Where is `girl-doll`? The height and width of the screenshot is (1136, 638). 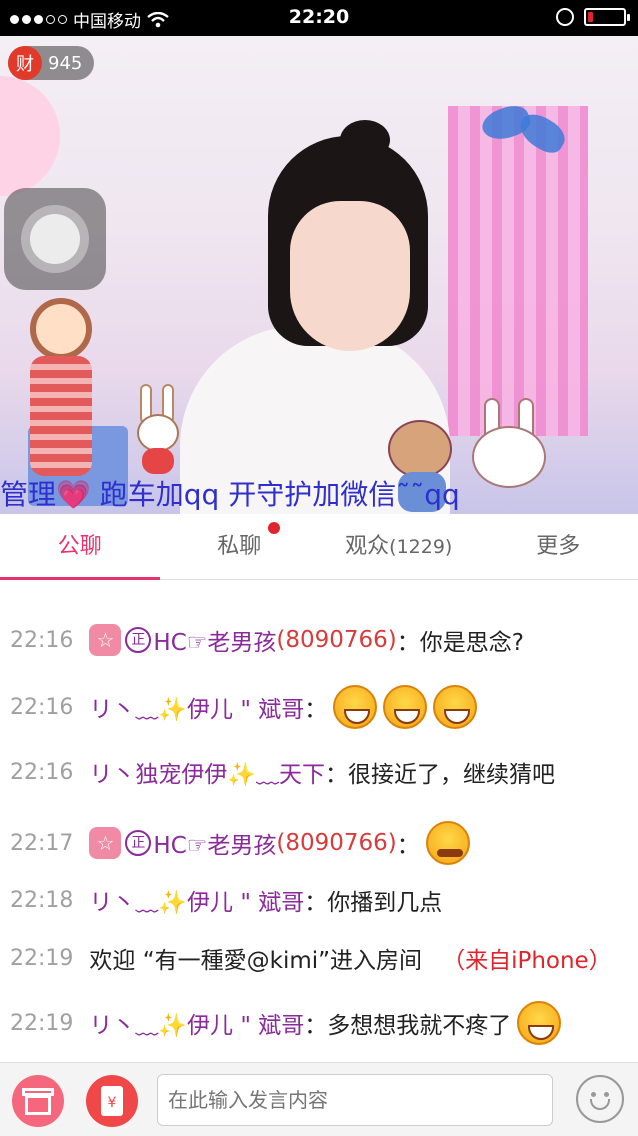
girl-doll is located at coordinates (62, 398).